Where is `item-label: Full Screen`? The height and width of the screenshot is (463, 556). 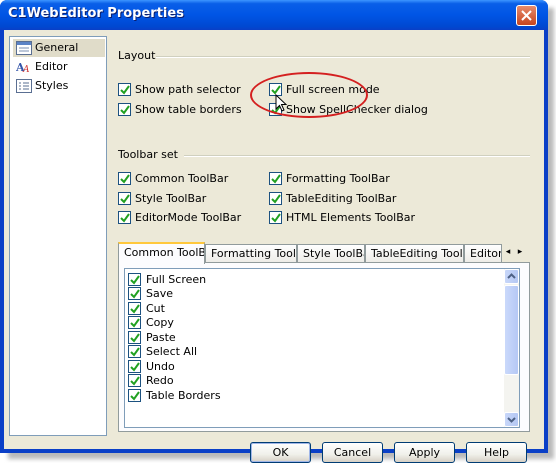 item-label: Full Screen is located at coordinates (176, 279).